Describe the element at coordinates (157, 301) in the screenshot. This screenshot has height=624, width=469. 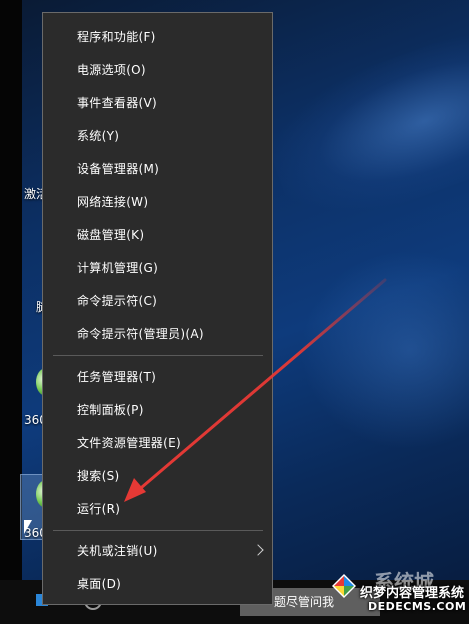
I see `menu-item-command-prompt: 命令提示符(C)` at that location.